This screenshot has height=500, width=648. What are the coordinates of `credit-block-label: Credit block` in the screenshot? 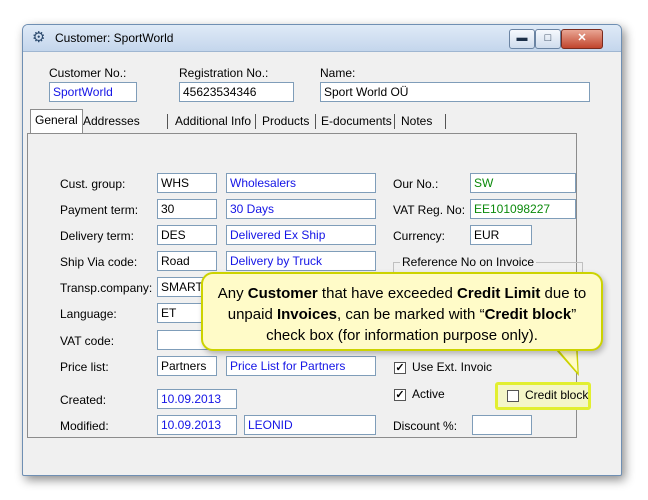 It's located at (557, 395).